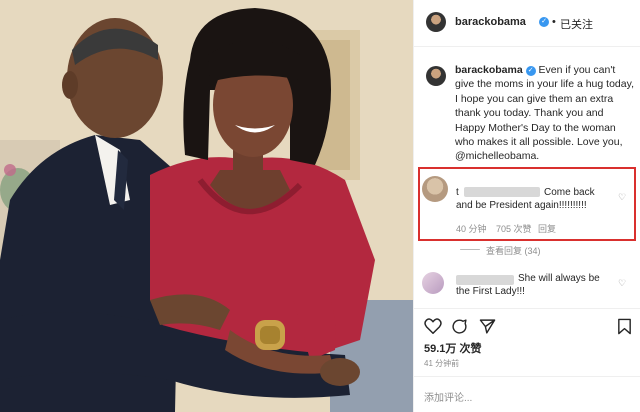 This screenshot has width=640, height=412. What do you see at coordinates (471, 229) in the screenshot?
I see `comment-time: 40 分钟` at bounding box center [471, 229].